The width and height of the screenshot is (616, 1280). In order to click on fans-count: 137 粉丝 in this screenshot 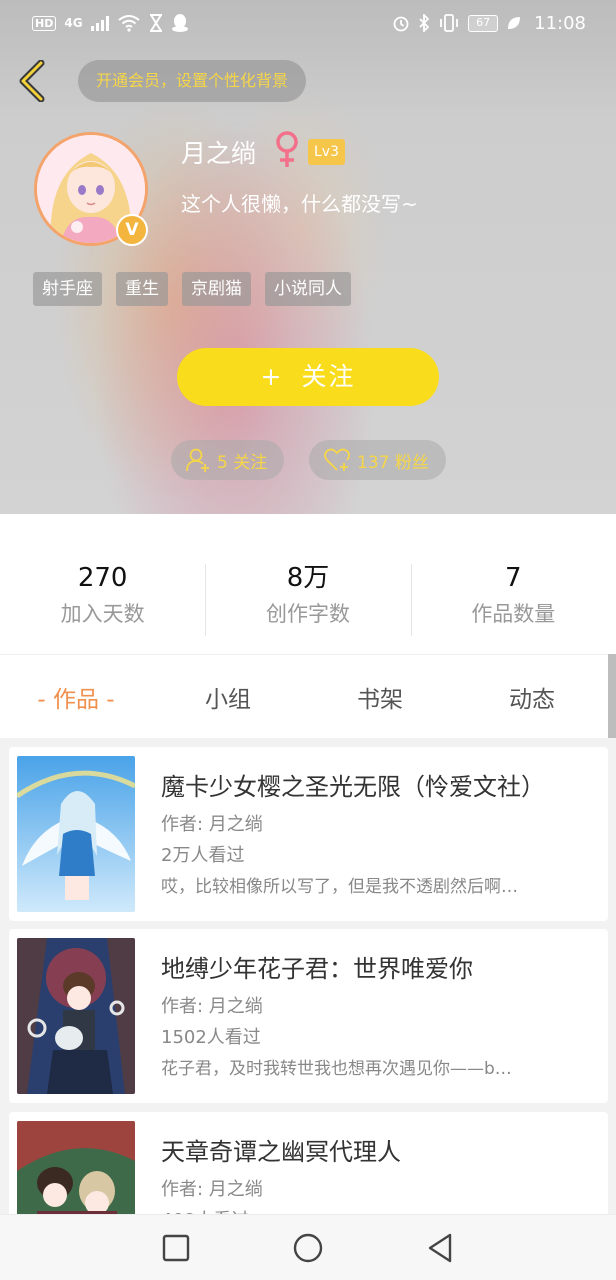, I will do `click(393, 462)`.